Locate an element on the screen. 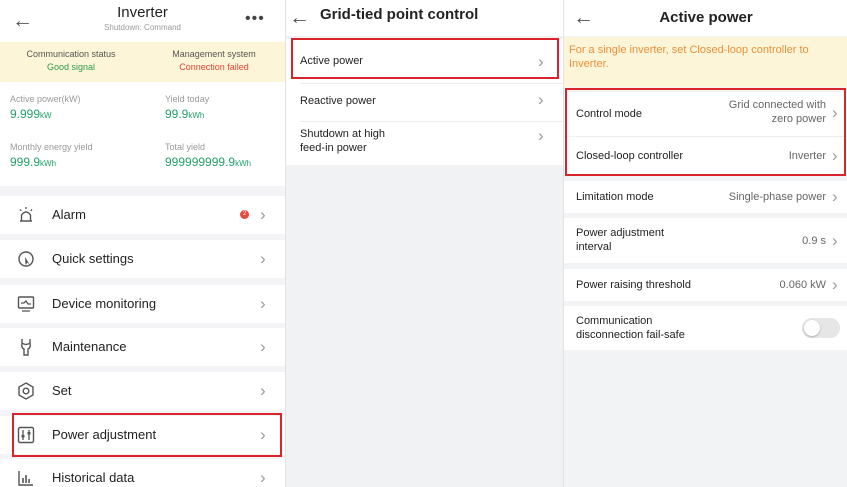 The image size is (847, 487). metric-label: Yield today is located at coordinates (187, 99).